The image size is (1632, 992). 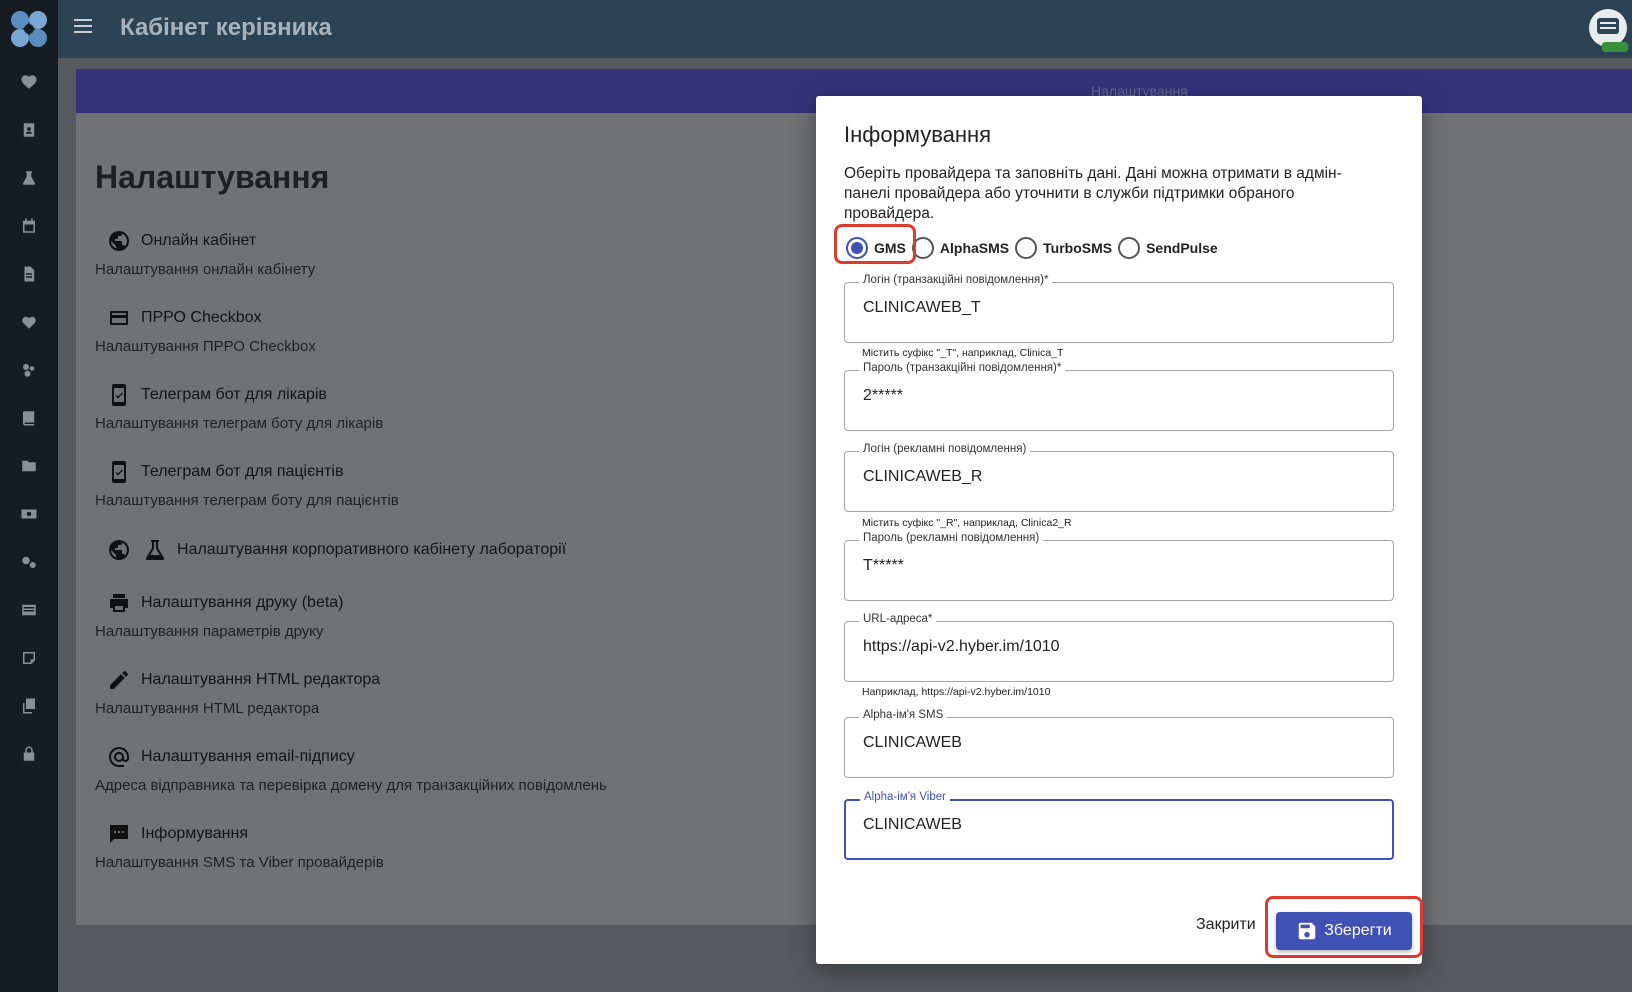 I want to click on setting-title: Телеграм бот для лікарів, so click(x=234, y=394).